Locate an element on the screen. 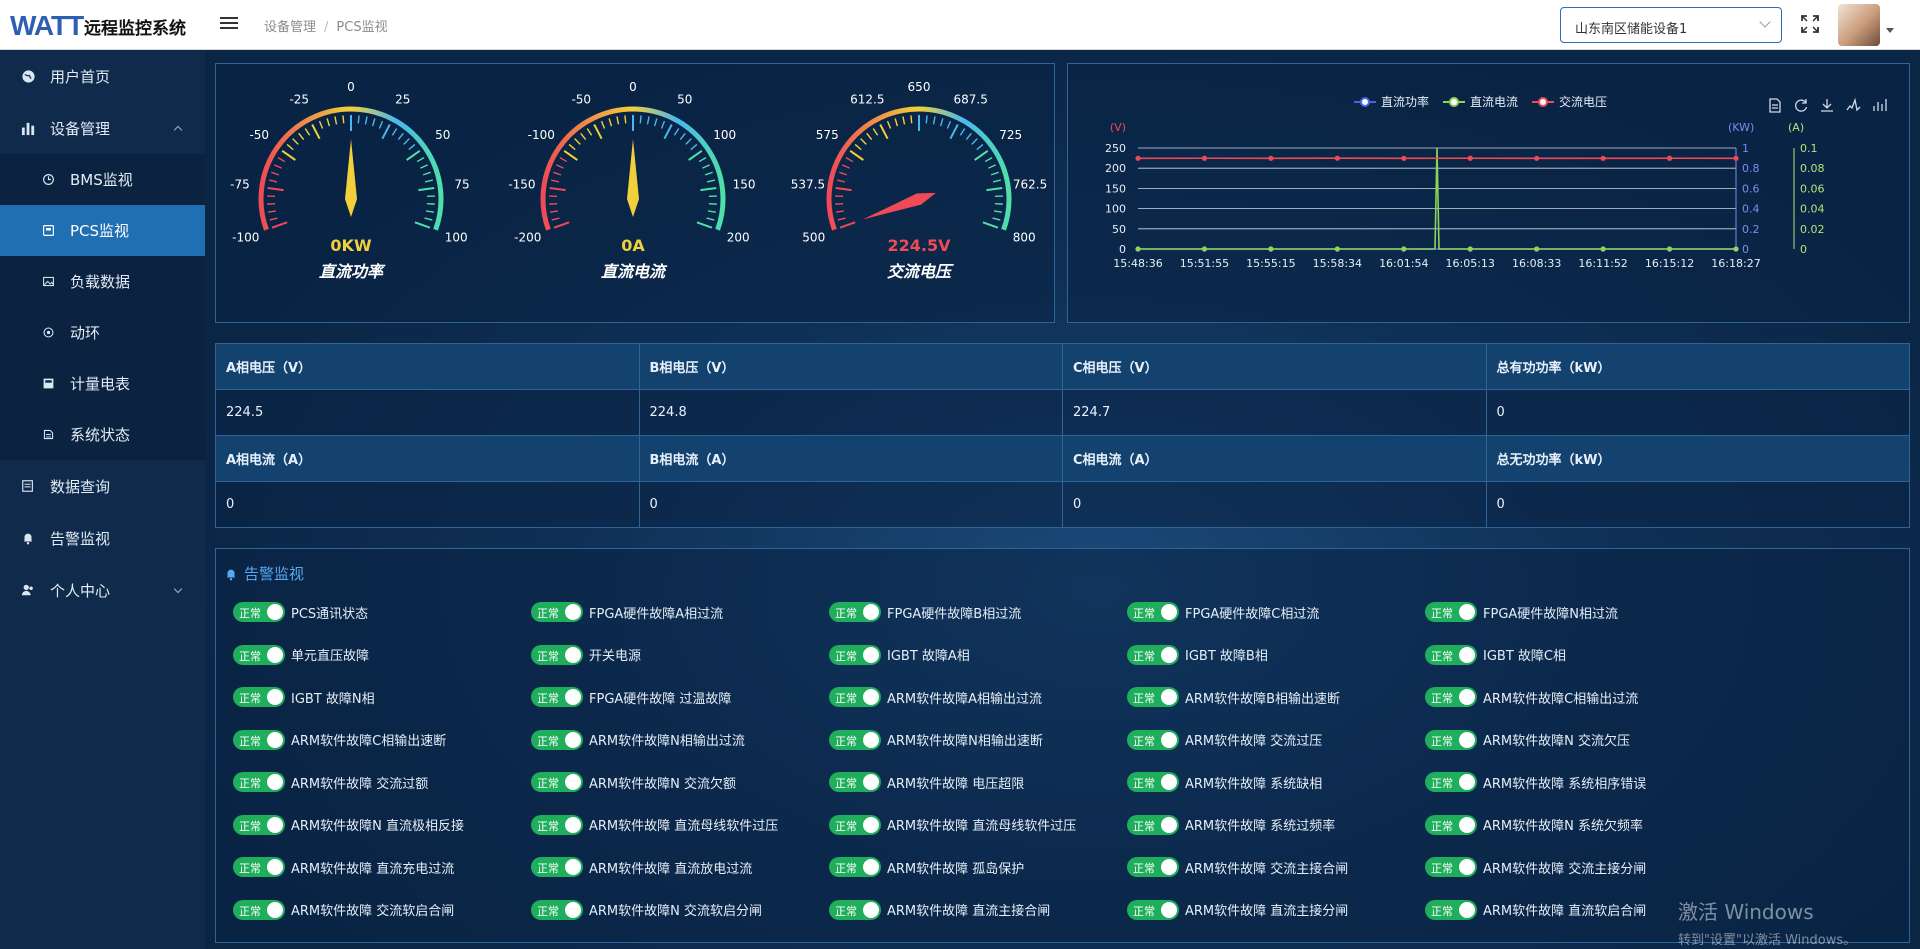 The height and width of the screenshot is (949, 1920). sidebar-item-data-query: 数据查询 is located at coordinates (102, 486).